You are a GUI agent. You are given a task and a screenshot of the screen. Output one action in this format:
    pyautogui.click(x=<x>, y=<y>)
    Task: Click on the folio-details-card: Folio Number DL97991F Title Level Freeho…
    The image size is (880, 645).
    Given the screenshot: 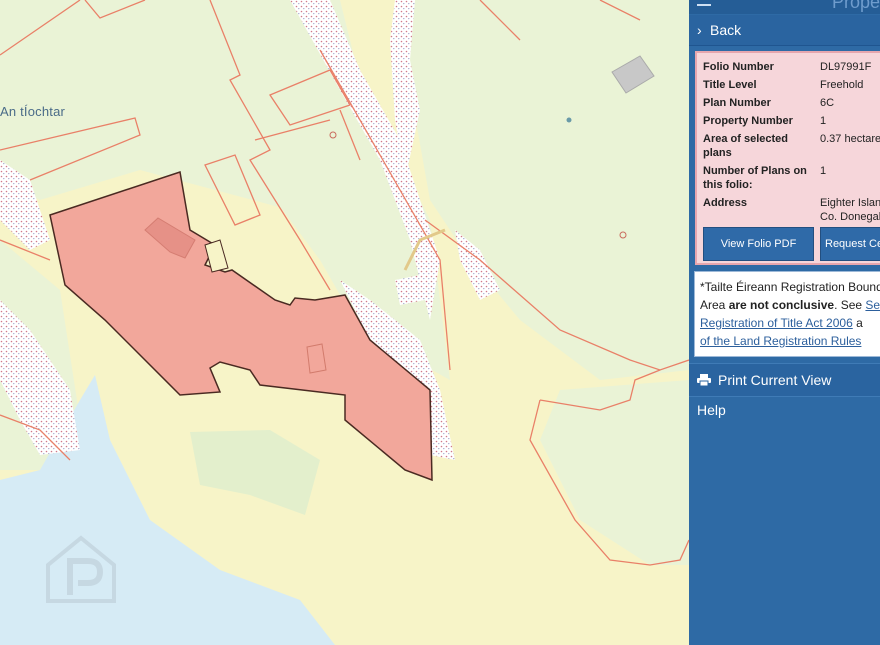 What is the action you would take?
    pyautogui.click(x=787, y=158)
    